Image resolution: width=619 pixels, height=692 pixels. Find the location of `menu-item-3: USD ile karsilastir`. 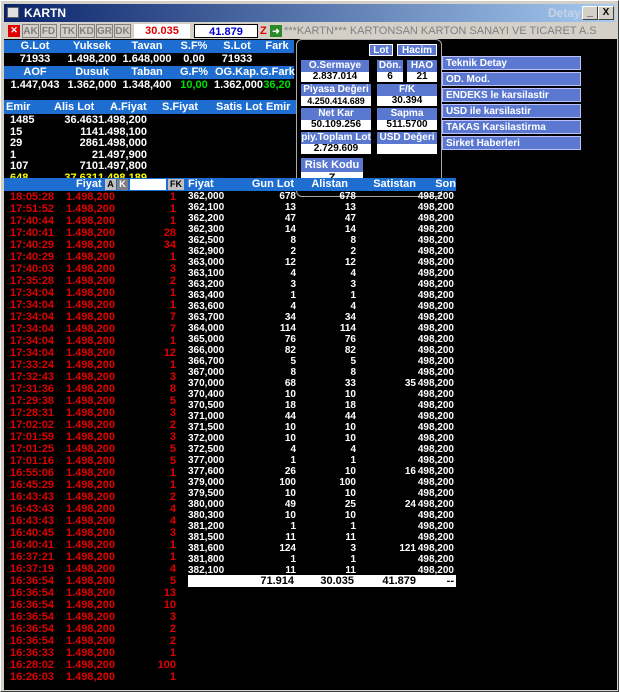

menu-item-3: USD ile karsilastir is located at coordinates (511, 111).